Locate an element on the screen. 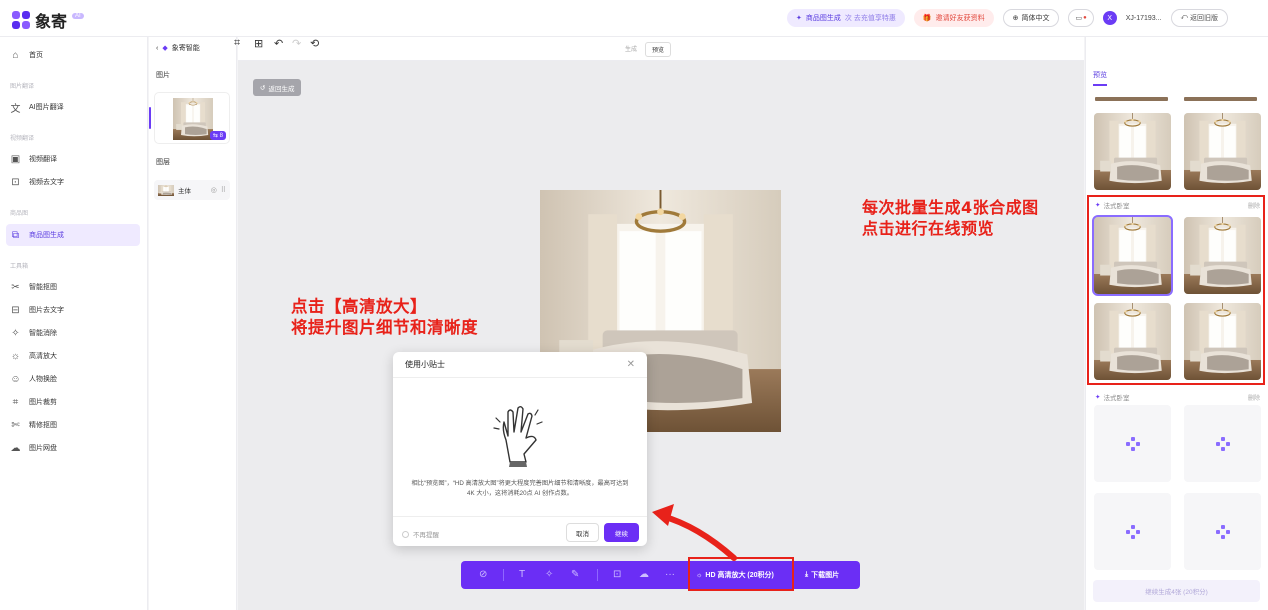  app-logo: 象寄 AI is located at coordinates (48, 20).